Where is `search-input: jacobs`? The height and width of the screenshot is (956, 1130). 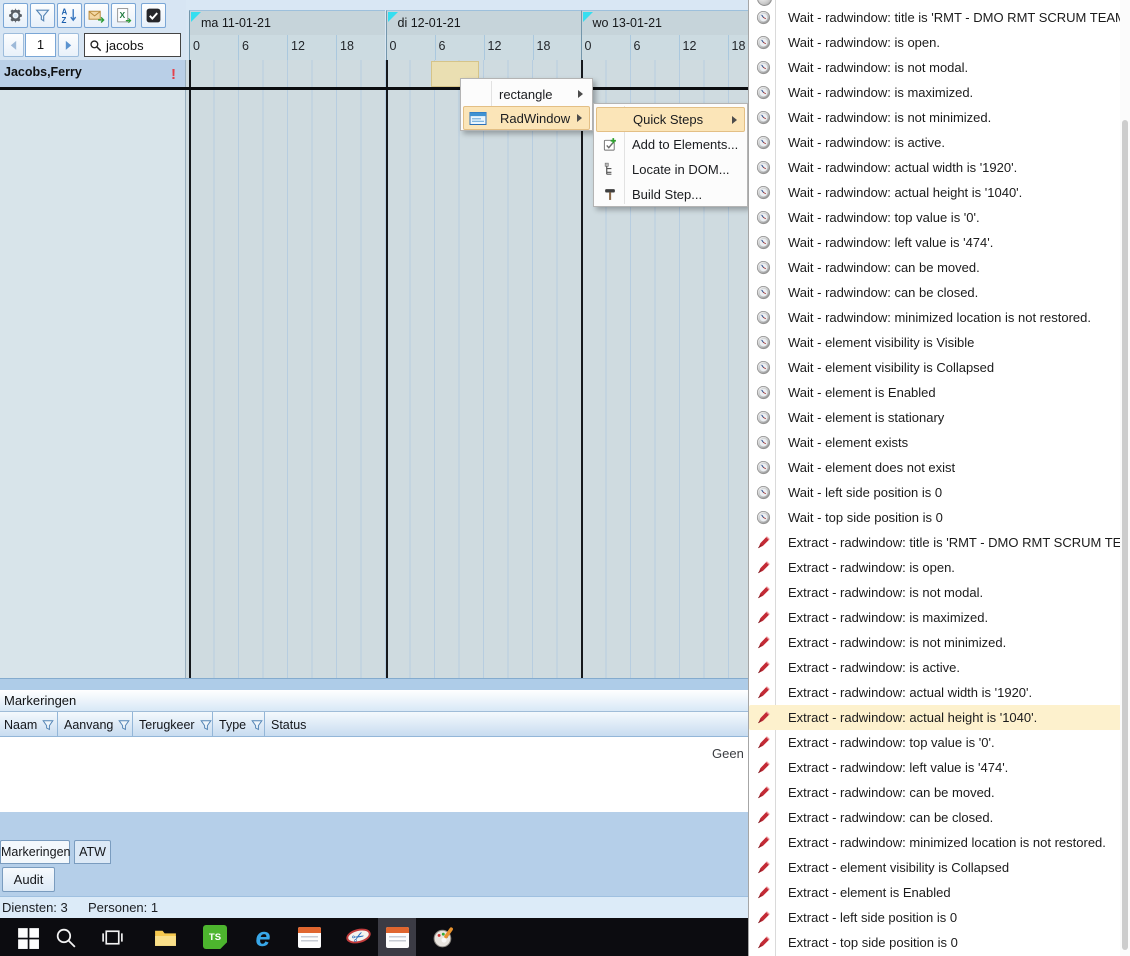 search-input: jacobs is located at coordinates (132, 45).